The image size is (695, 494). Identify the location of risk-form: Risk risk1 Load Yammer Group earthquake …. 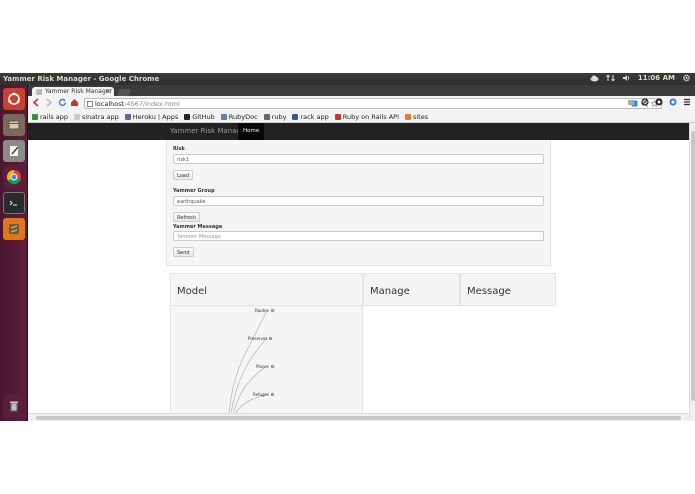
(358, 203).